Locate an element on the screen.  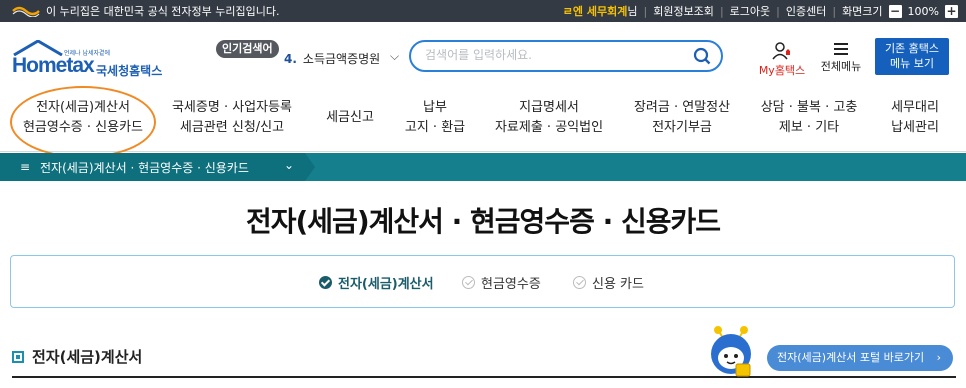
my-hometax-label: My홈택스 is located at coordinates (782, 70).